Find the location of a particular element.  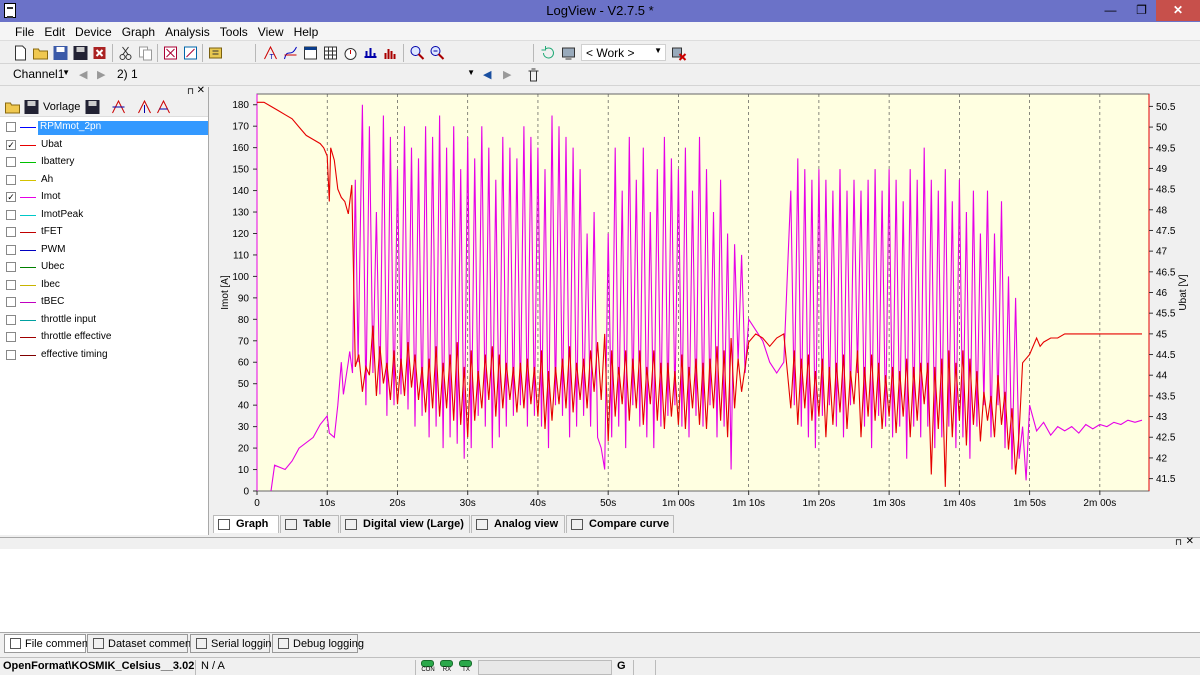

y-left-tick-label: 60 is located at coordinates (244, 363).